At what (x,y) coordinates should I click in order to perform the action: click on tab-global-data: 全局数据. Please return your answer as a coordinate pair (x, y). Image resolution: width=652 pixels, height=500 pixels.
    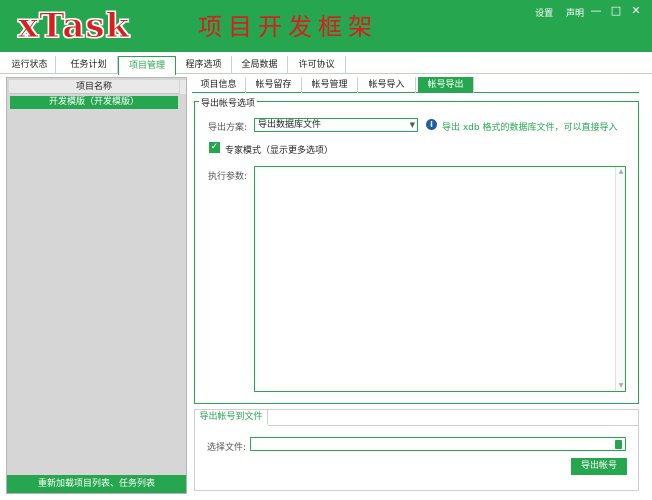
    Looking at the image, I should click on (260, 65).